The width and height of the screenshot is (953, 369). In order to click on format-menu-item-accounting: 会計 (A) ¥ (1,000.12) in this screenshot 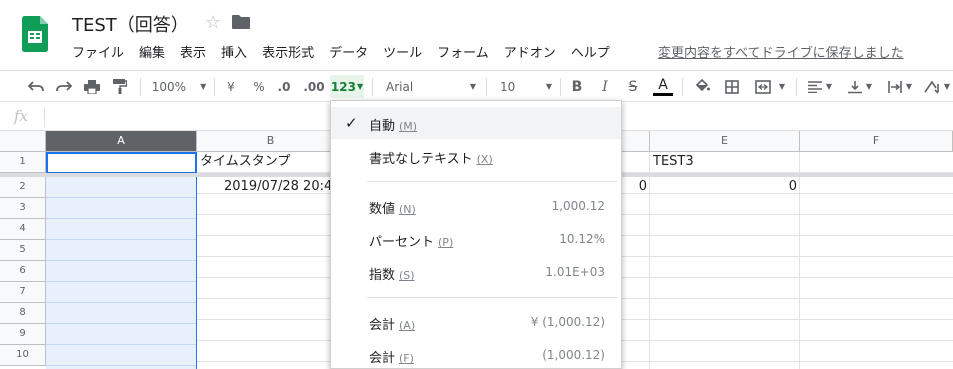, I will do `click(476, 322)`.